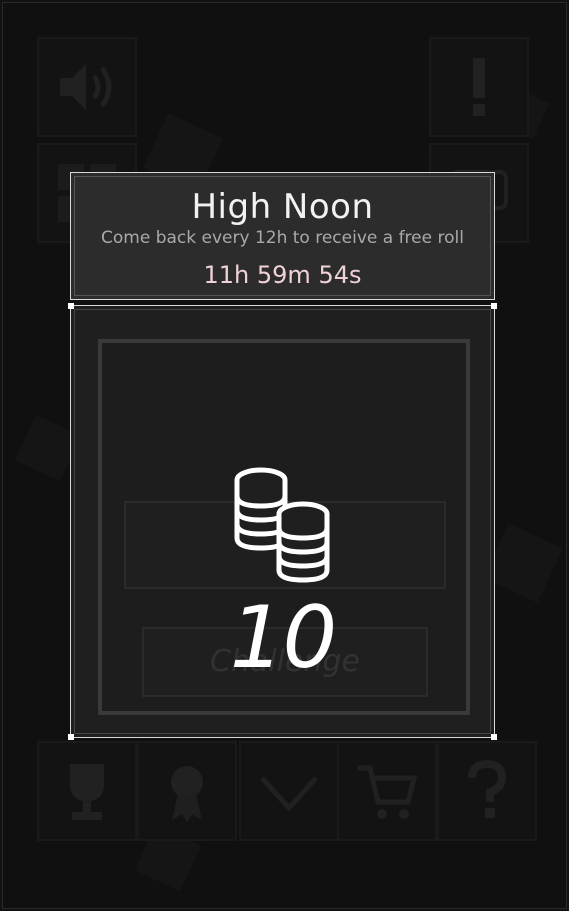 The width and height of the screenshot is (569, 911). I want to click on modal-title: High Noon, so click(282, 207).